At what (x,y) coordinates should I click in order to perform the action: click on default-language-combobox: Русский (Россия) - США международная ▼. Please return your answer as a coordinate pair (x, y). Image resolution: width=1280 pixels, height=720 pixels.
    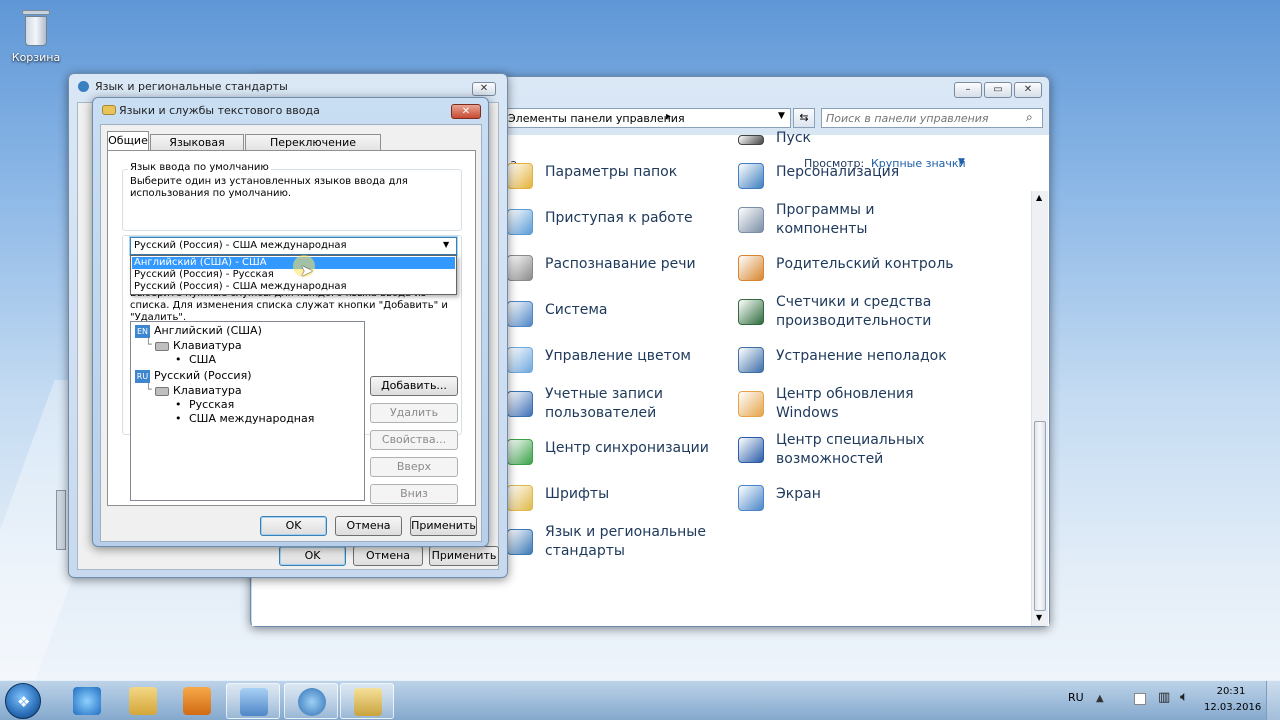
    Looking at the image, I should click on (293, 246).